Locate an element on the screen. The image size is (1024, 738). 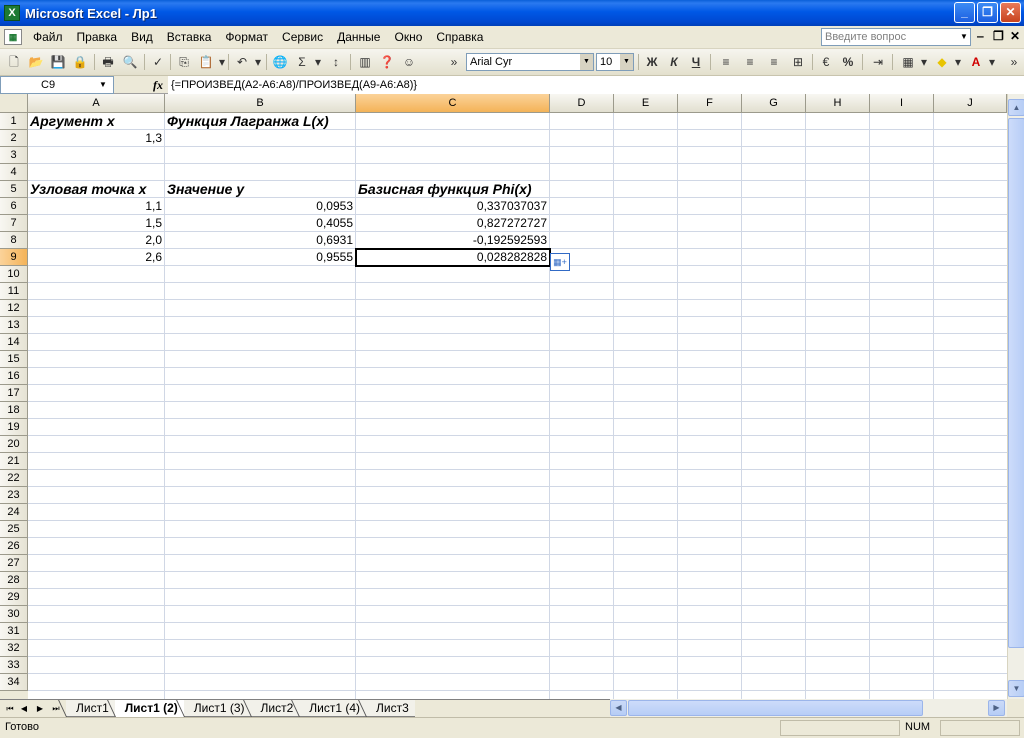
row-header: 20 is located at coordinates (14, 444).